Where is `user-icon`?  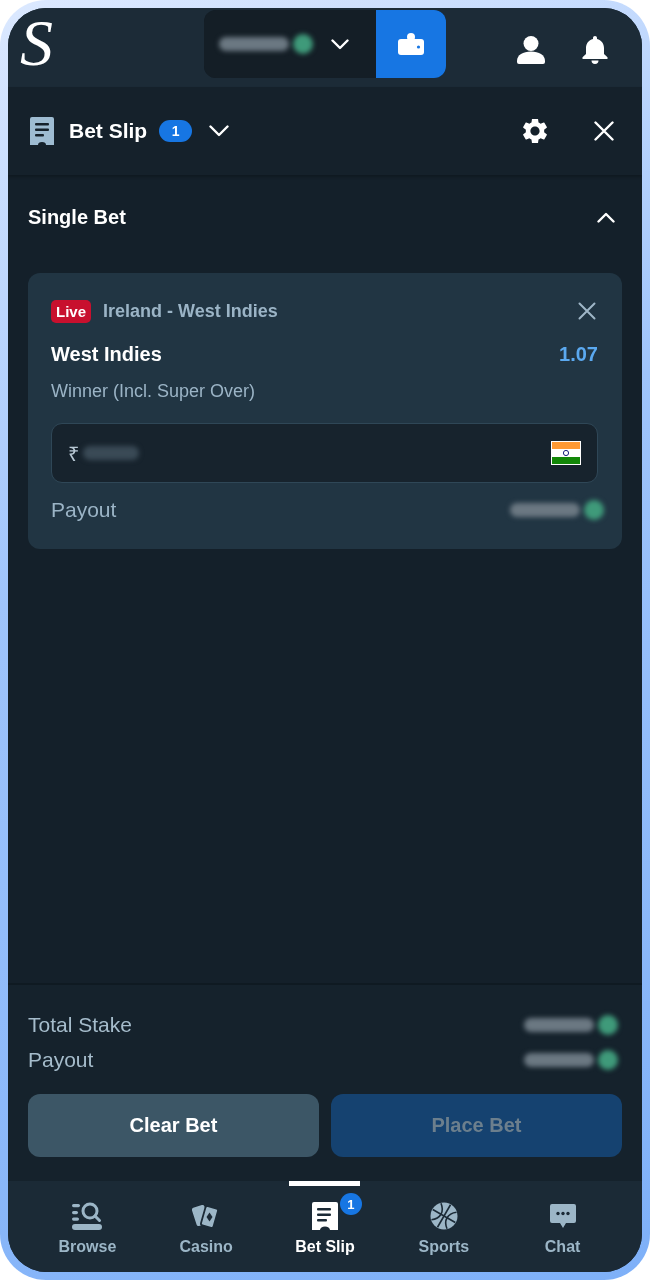
user-icon is located at coordinates (531, 50).